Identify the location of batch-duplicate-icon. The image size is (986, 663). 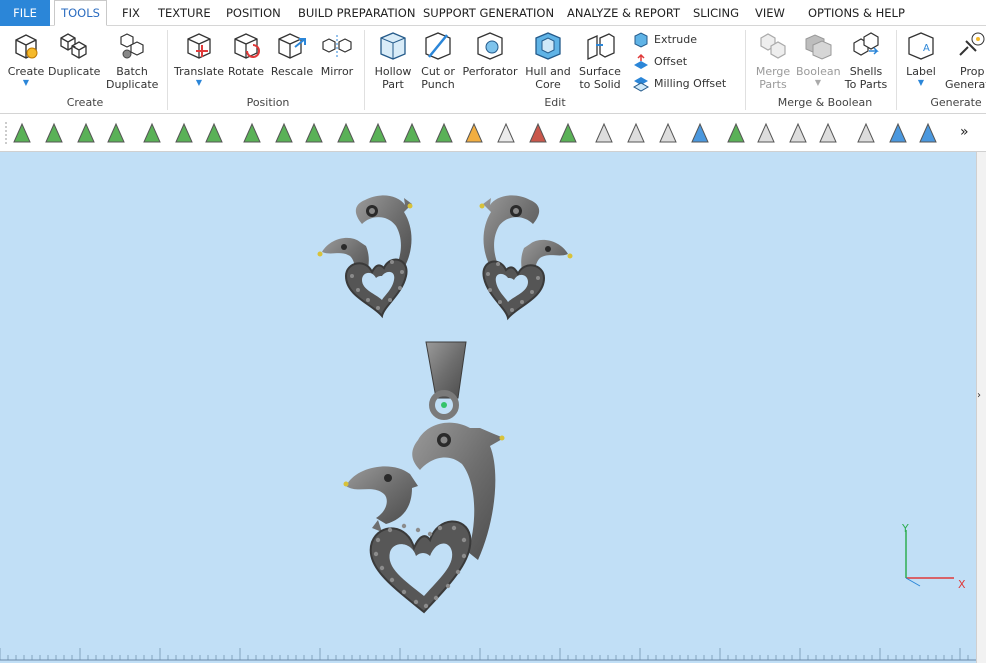
(132, 46).